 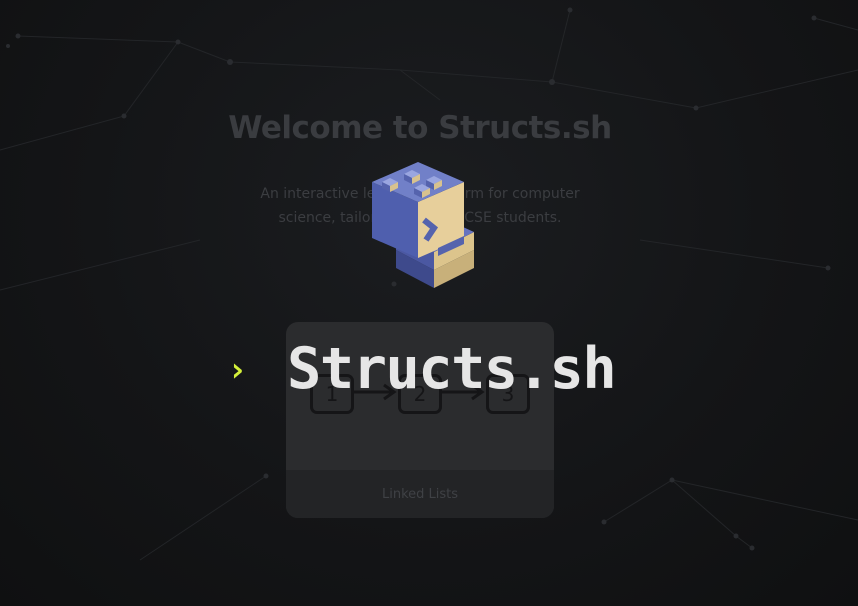 What do you see at coordinates (423, 225) in the screenshot?
I see `stacked-blocks-logo-icon` at bounding box center [423, 225].